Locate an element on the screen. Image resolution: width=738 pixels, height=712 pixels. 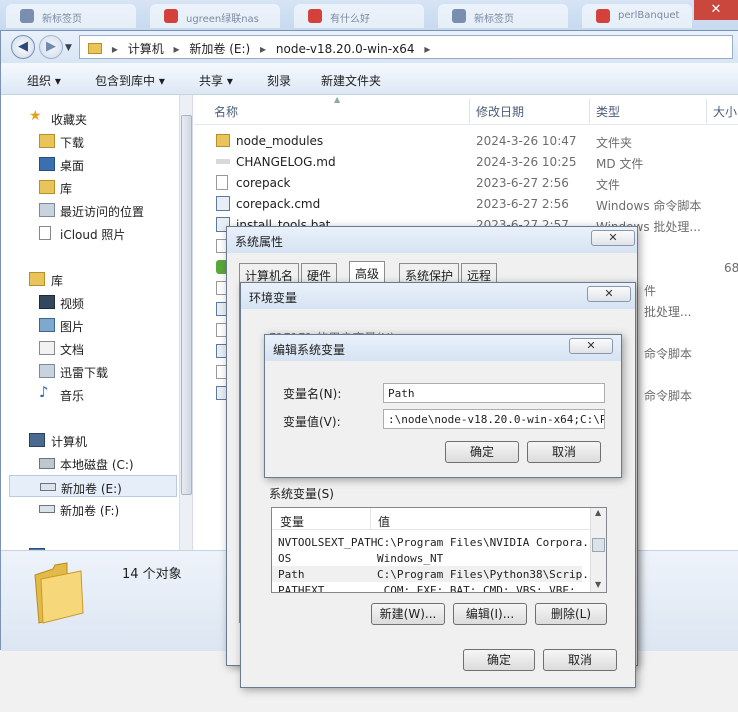
table-row: CHANGELOG.md 2024-3-26 10:25 MD 文件 is located at coordinates (466, 161).